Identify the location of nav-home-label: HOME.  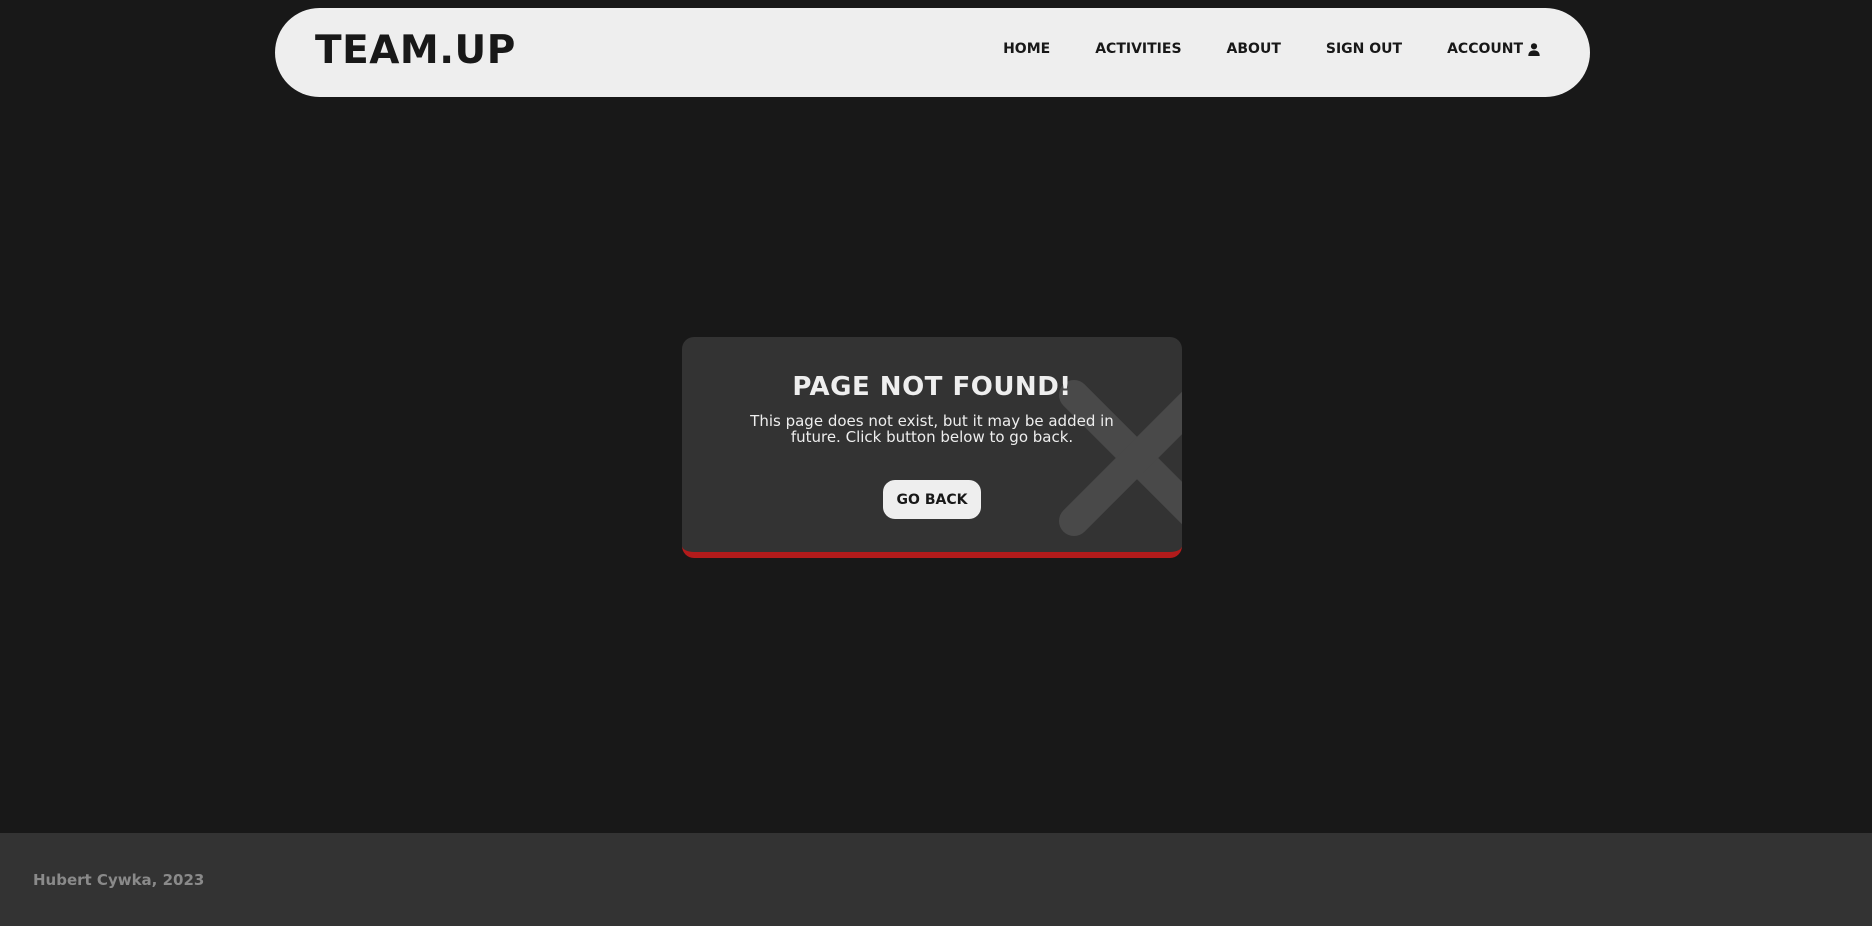
(1027, 49).